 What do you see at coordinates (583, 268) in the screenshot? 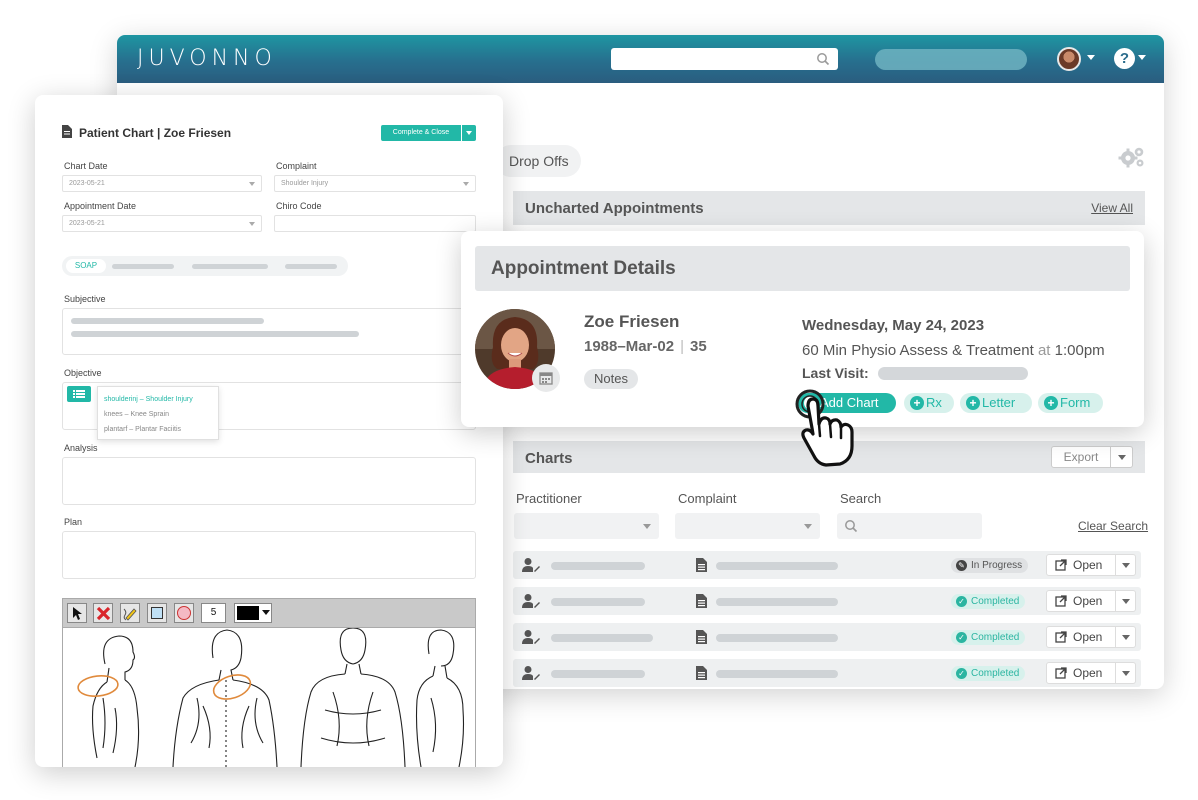
I see `appointment-details-title: Appointment Details` at bounding box center [583, 268].